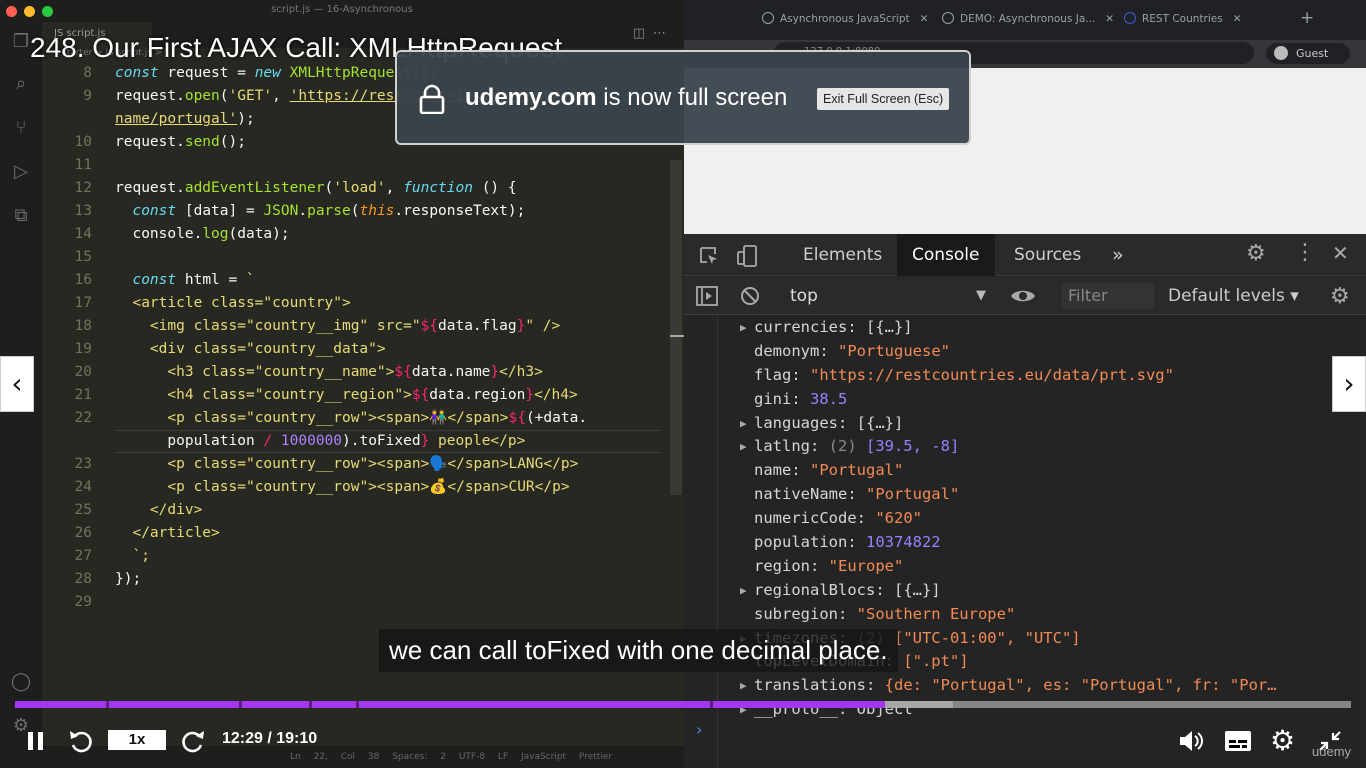 This screenshot has height=768, width=1366. What do you see at coordinates (17, 384) in the screenshot?
I see `previous-lecture-button: ‹` at bounding box center [17, 384].